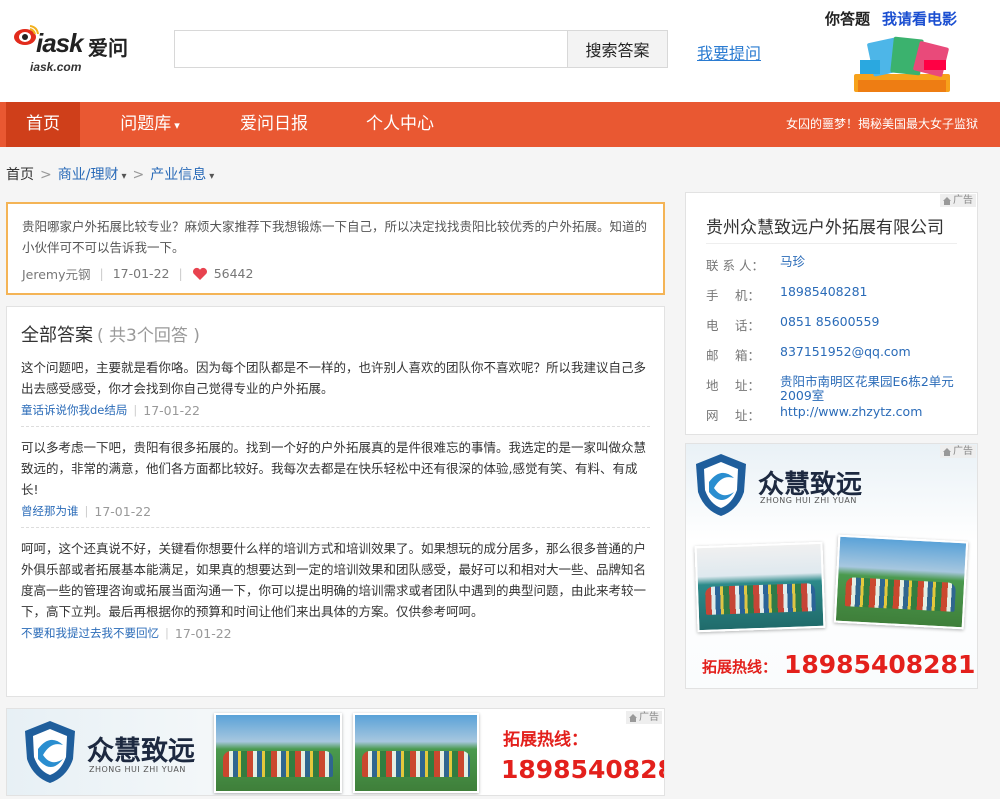  What do you see at coordinates (146, 124) in the screenshot?
I see `nav-label: 问题库` at bounding box center [146, 124].